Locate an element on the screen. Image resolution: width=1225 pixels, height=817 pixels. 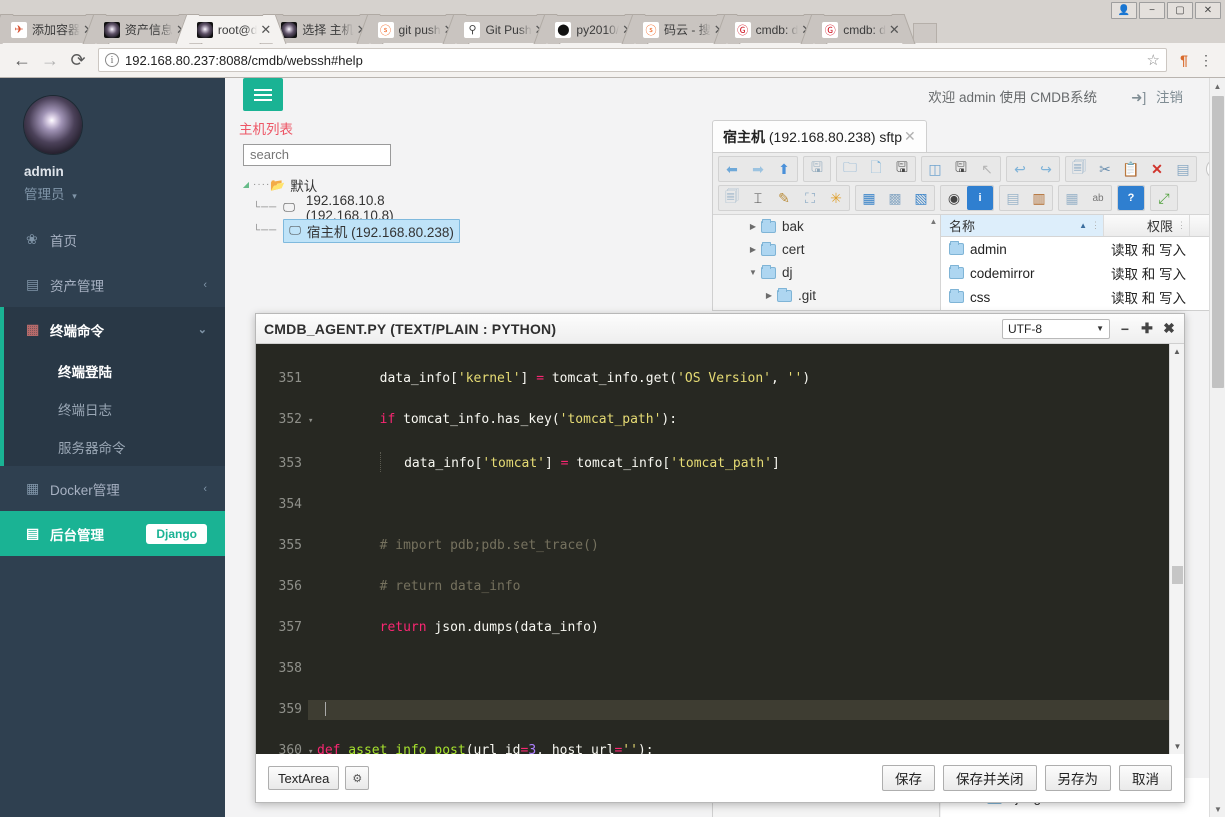
download-icon: 🖫 is located at coordinates (817, 169).